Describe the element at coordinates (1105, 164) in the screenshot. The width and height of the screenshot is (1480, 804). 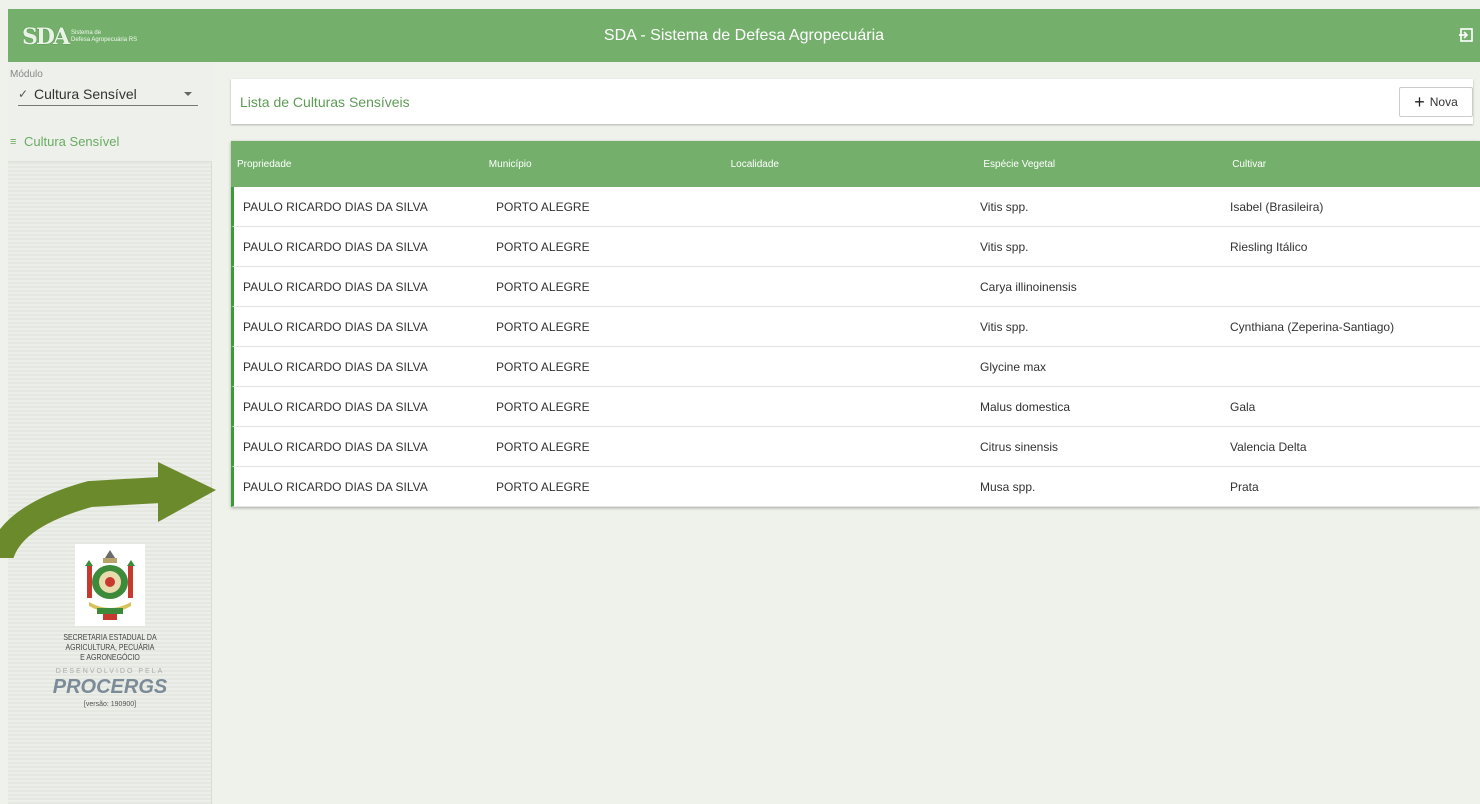
I see `column-header-especie: Espécie Vegetal` at that location.